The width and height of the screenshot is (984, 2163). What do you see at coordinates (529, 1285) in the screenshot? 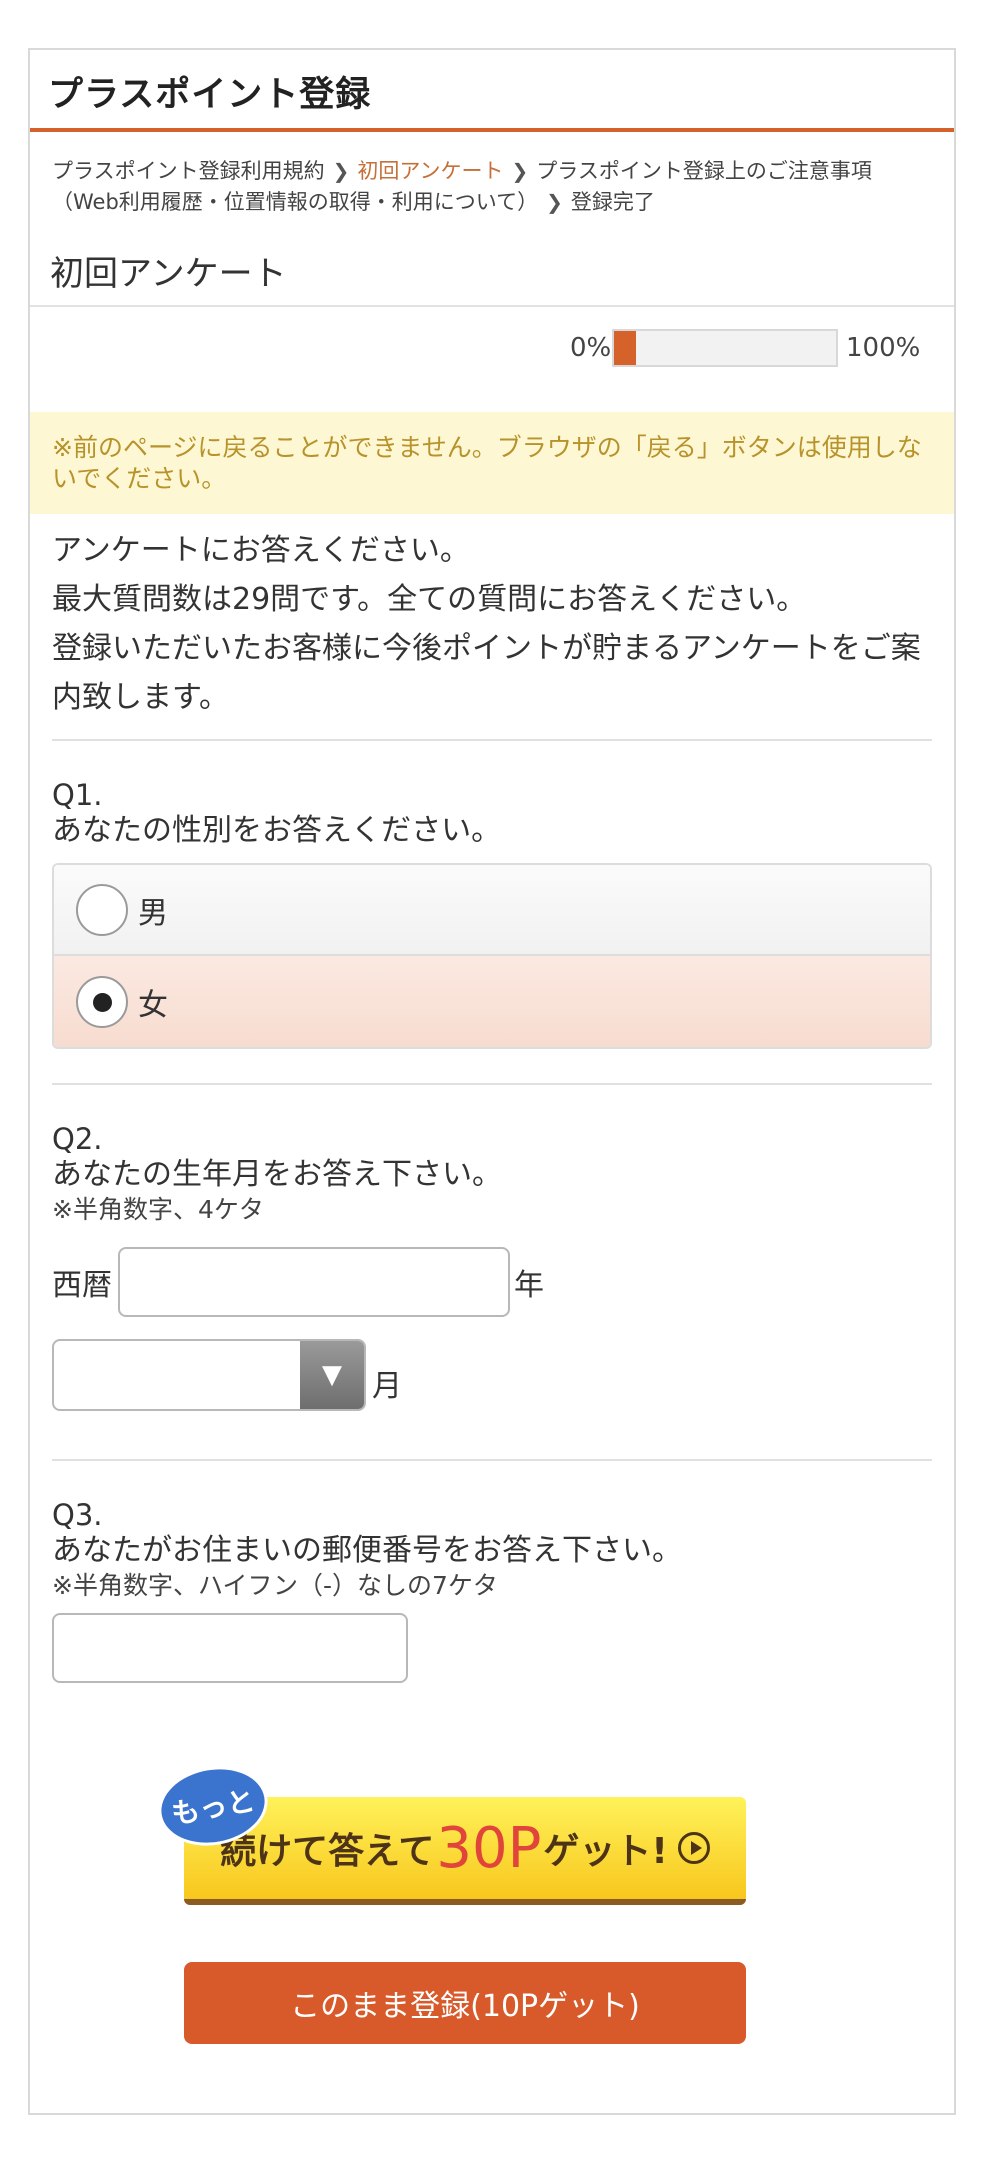
I see `year-suffix-label: 年` at bounding box center [529, 1285].